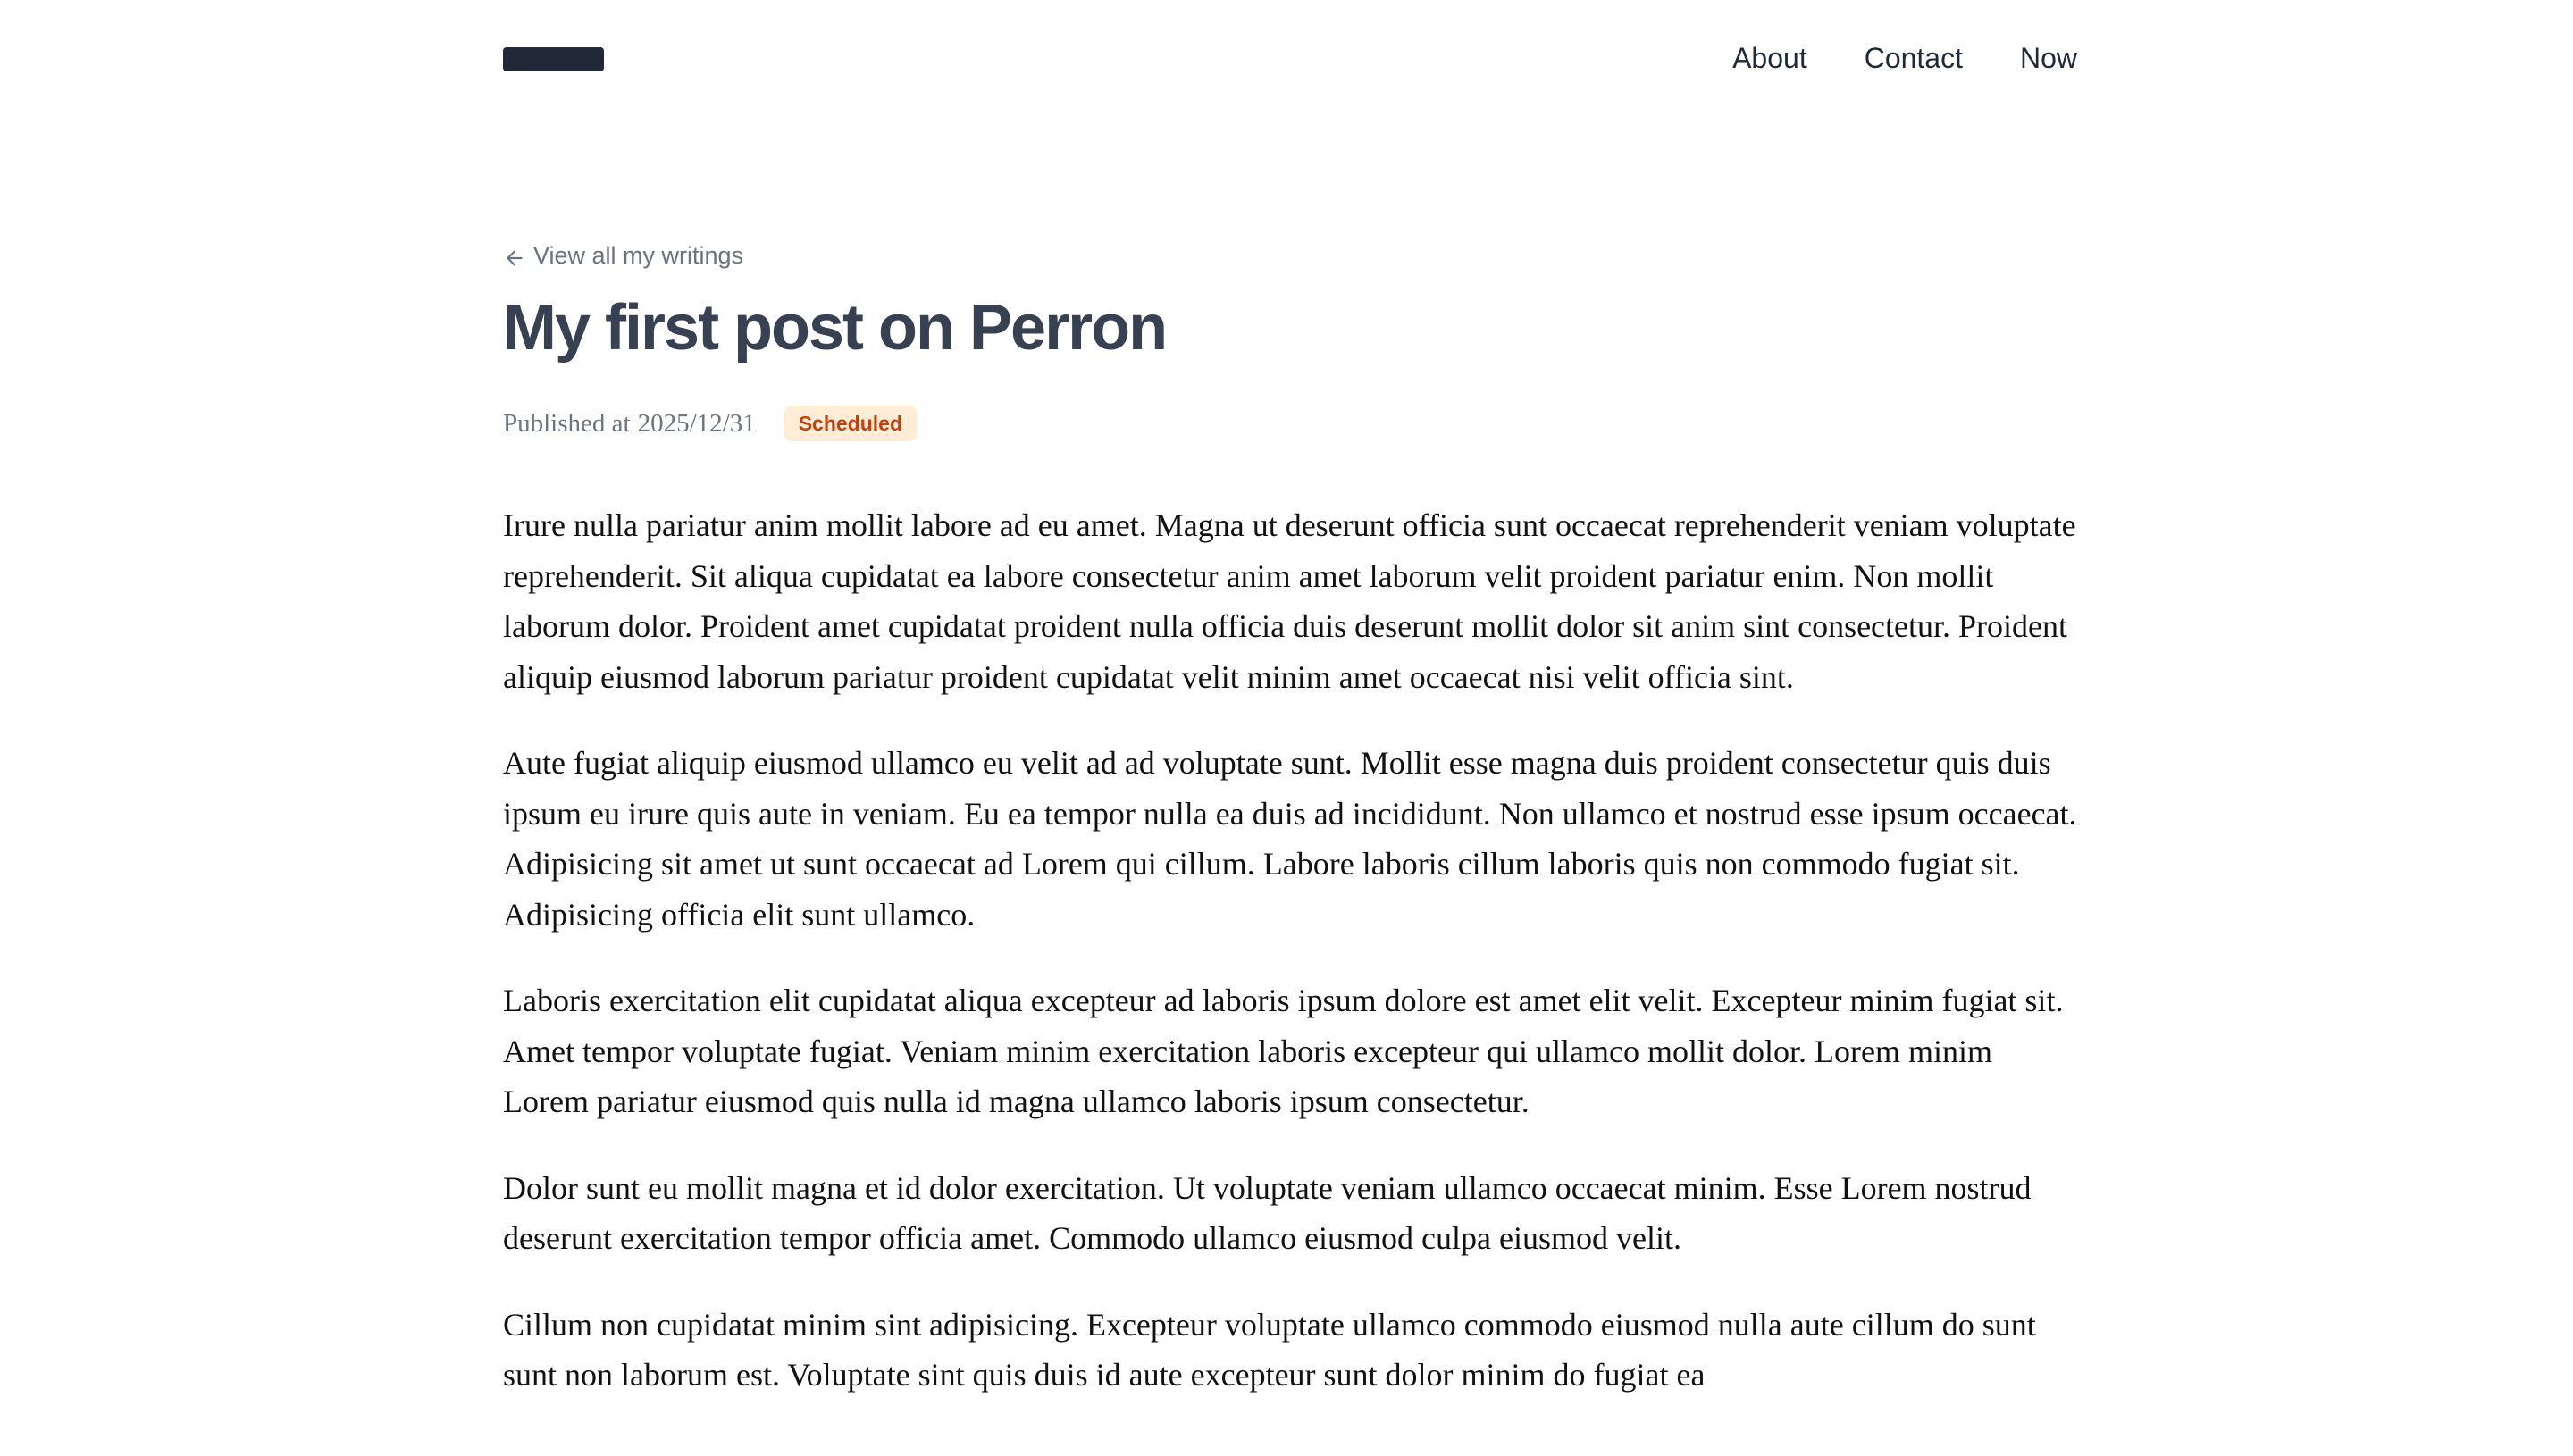 The width and height of the screenshot is (2573, 1456). What do you see at coordinates (638, 255) in the screenshot?
I see `back-link-label: View all my writings` at bounding box center [638, 255].